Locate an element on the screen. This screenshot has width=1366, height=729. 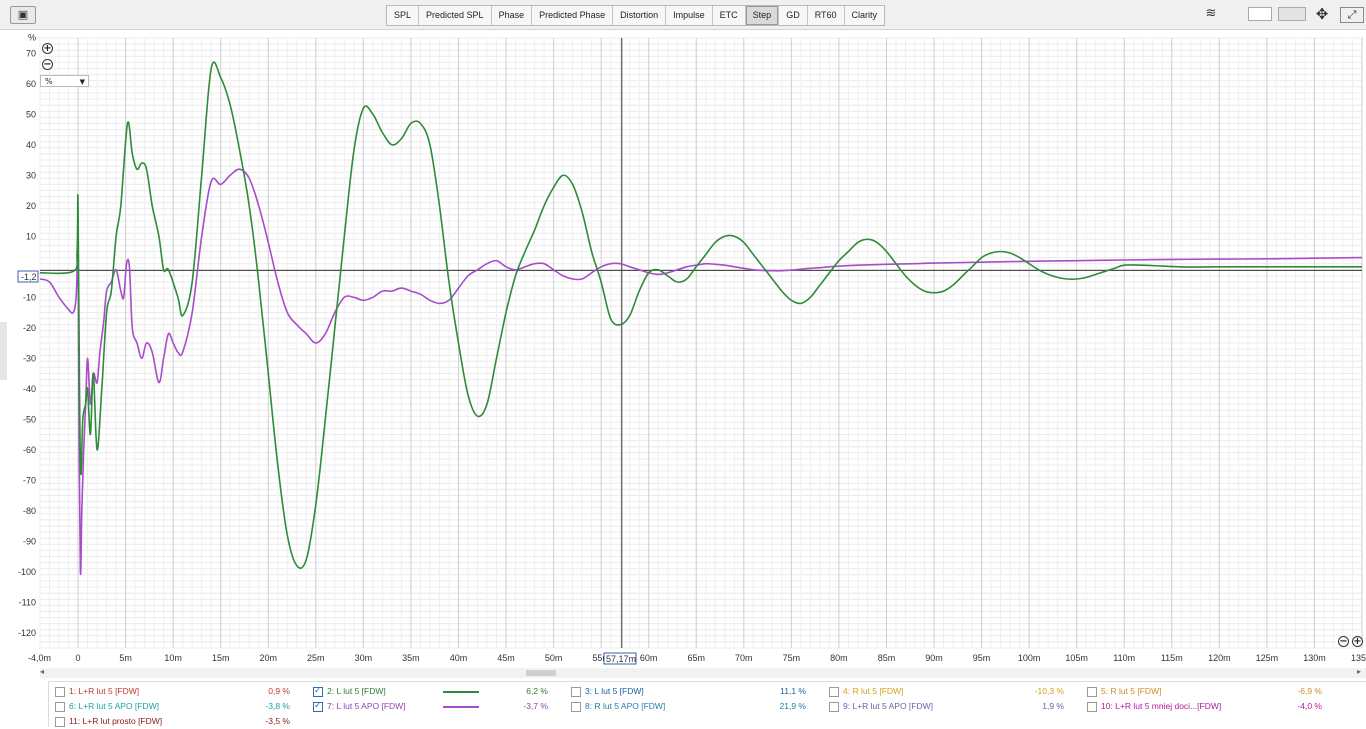
tab-phase: Phase is located at coordinates (512, 15).